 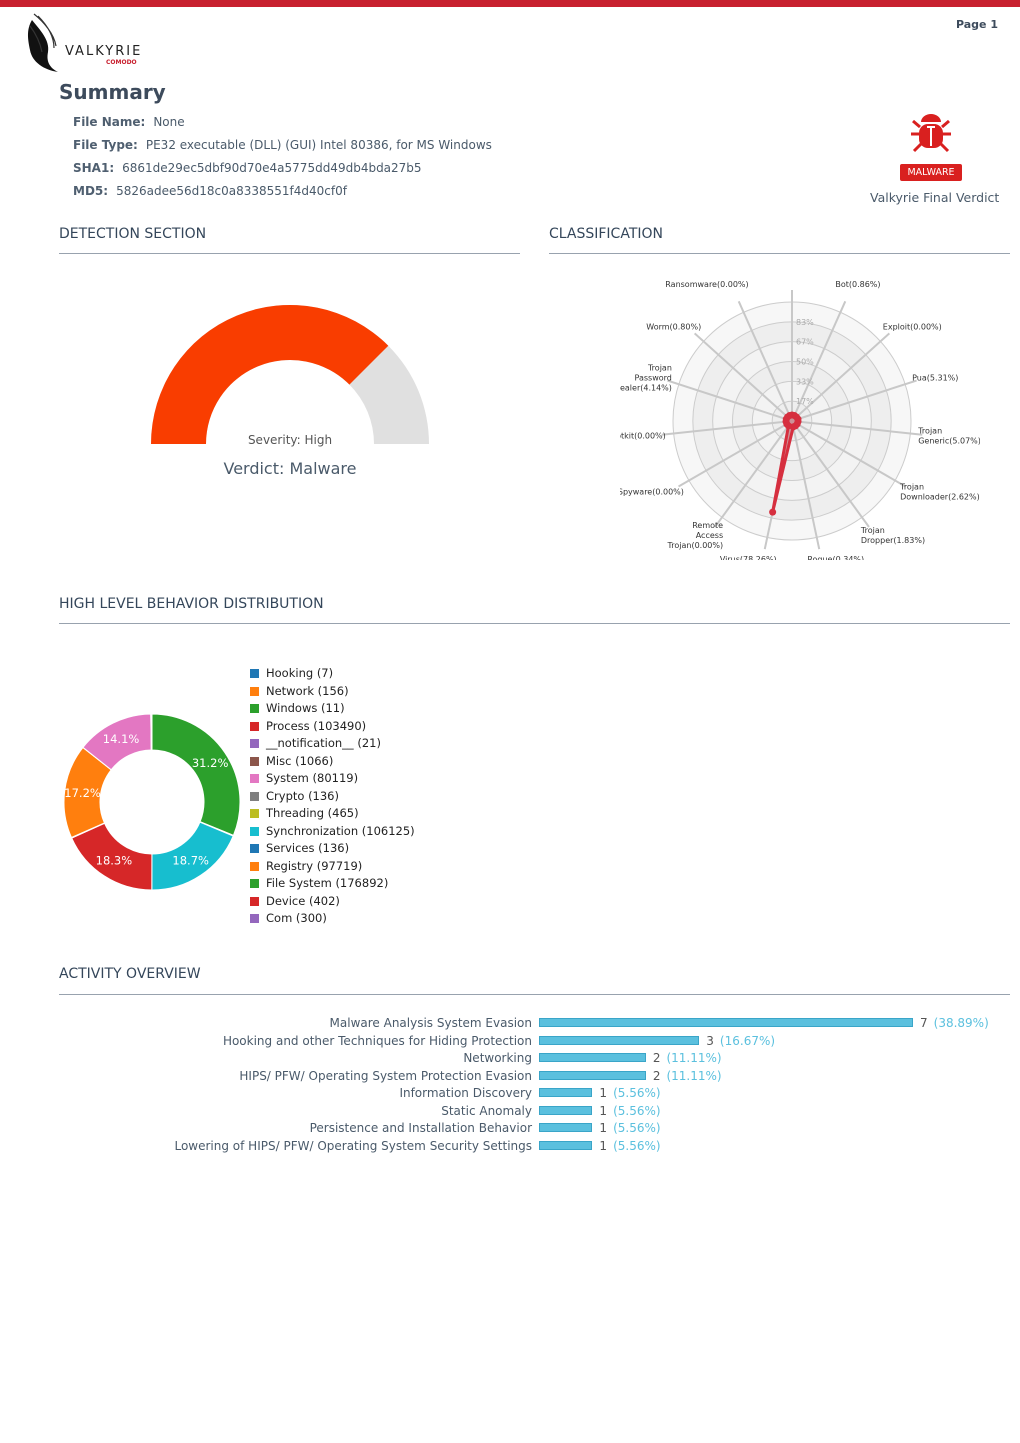 I want to click on radar-ring-label: 17%, so click(x=805, y=401).